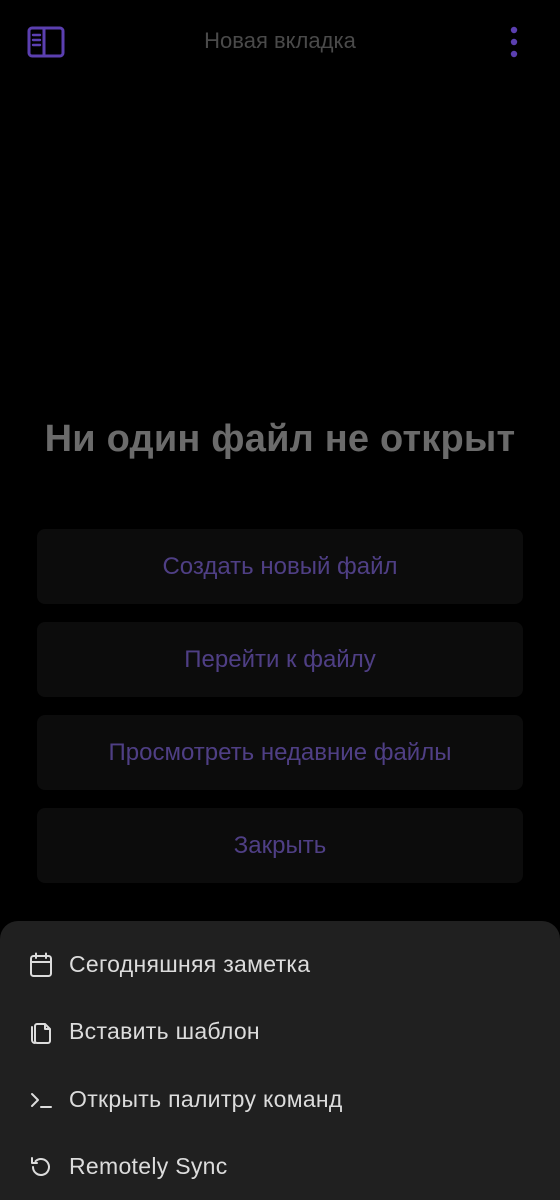 This screenshot has width=560, height=1200. Describe the element at coordinates (280, 659) in the screenshot. I see `go-to-file-button: Перейти к файлу` at that location.